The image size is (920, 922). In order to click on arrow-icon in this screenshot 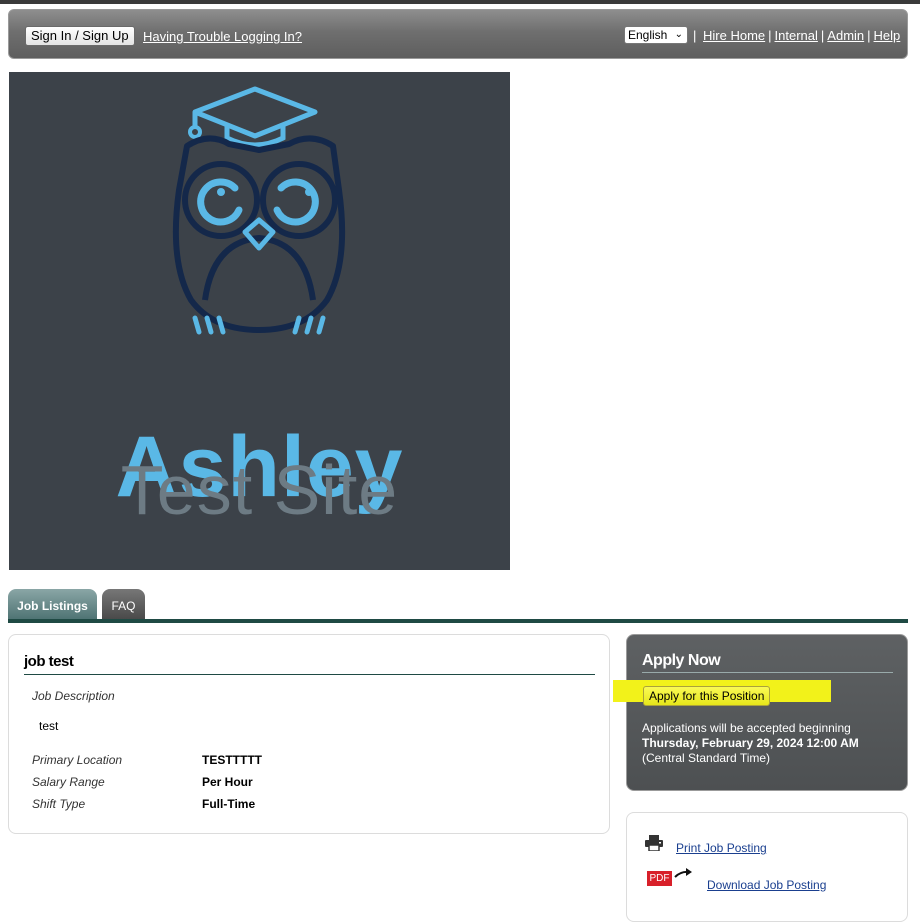, I will do `click(683, 873)`.